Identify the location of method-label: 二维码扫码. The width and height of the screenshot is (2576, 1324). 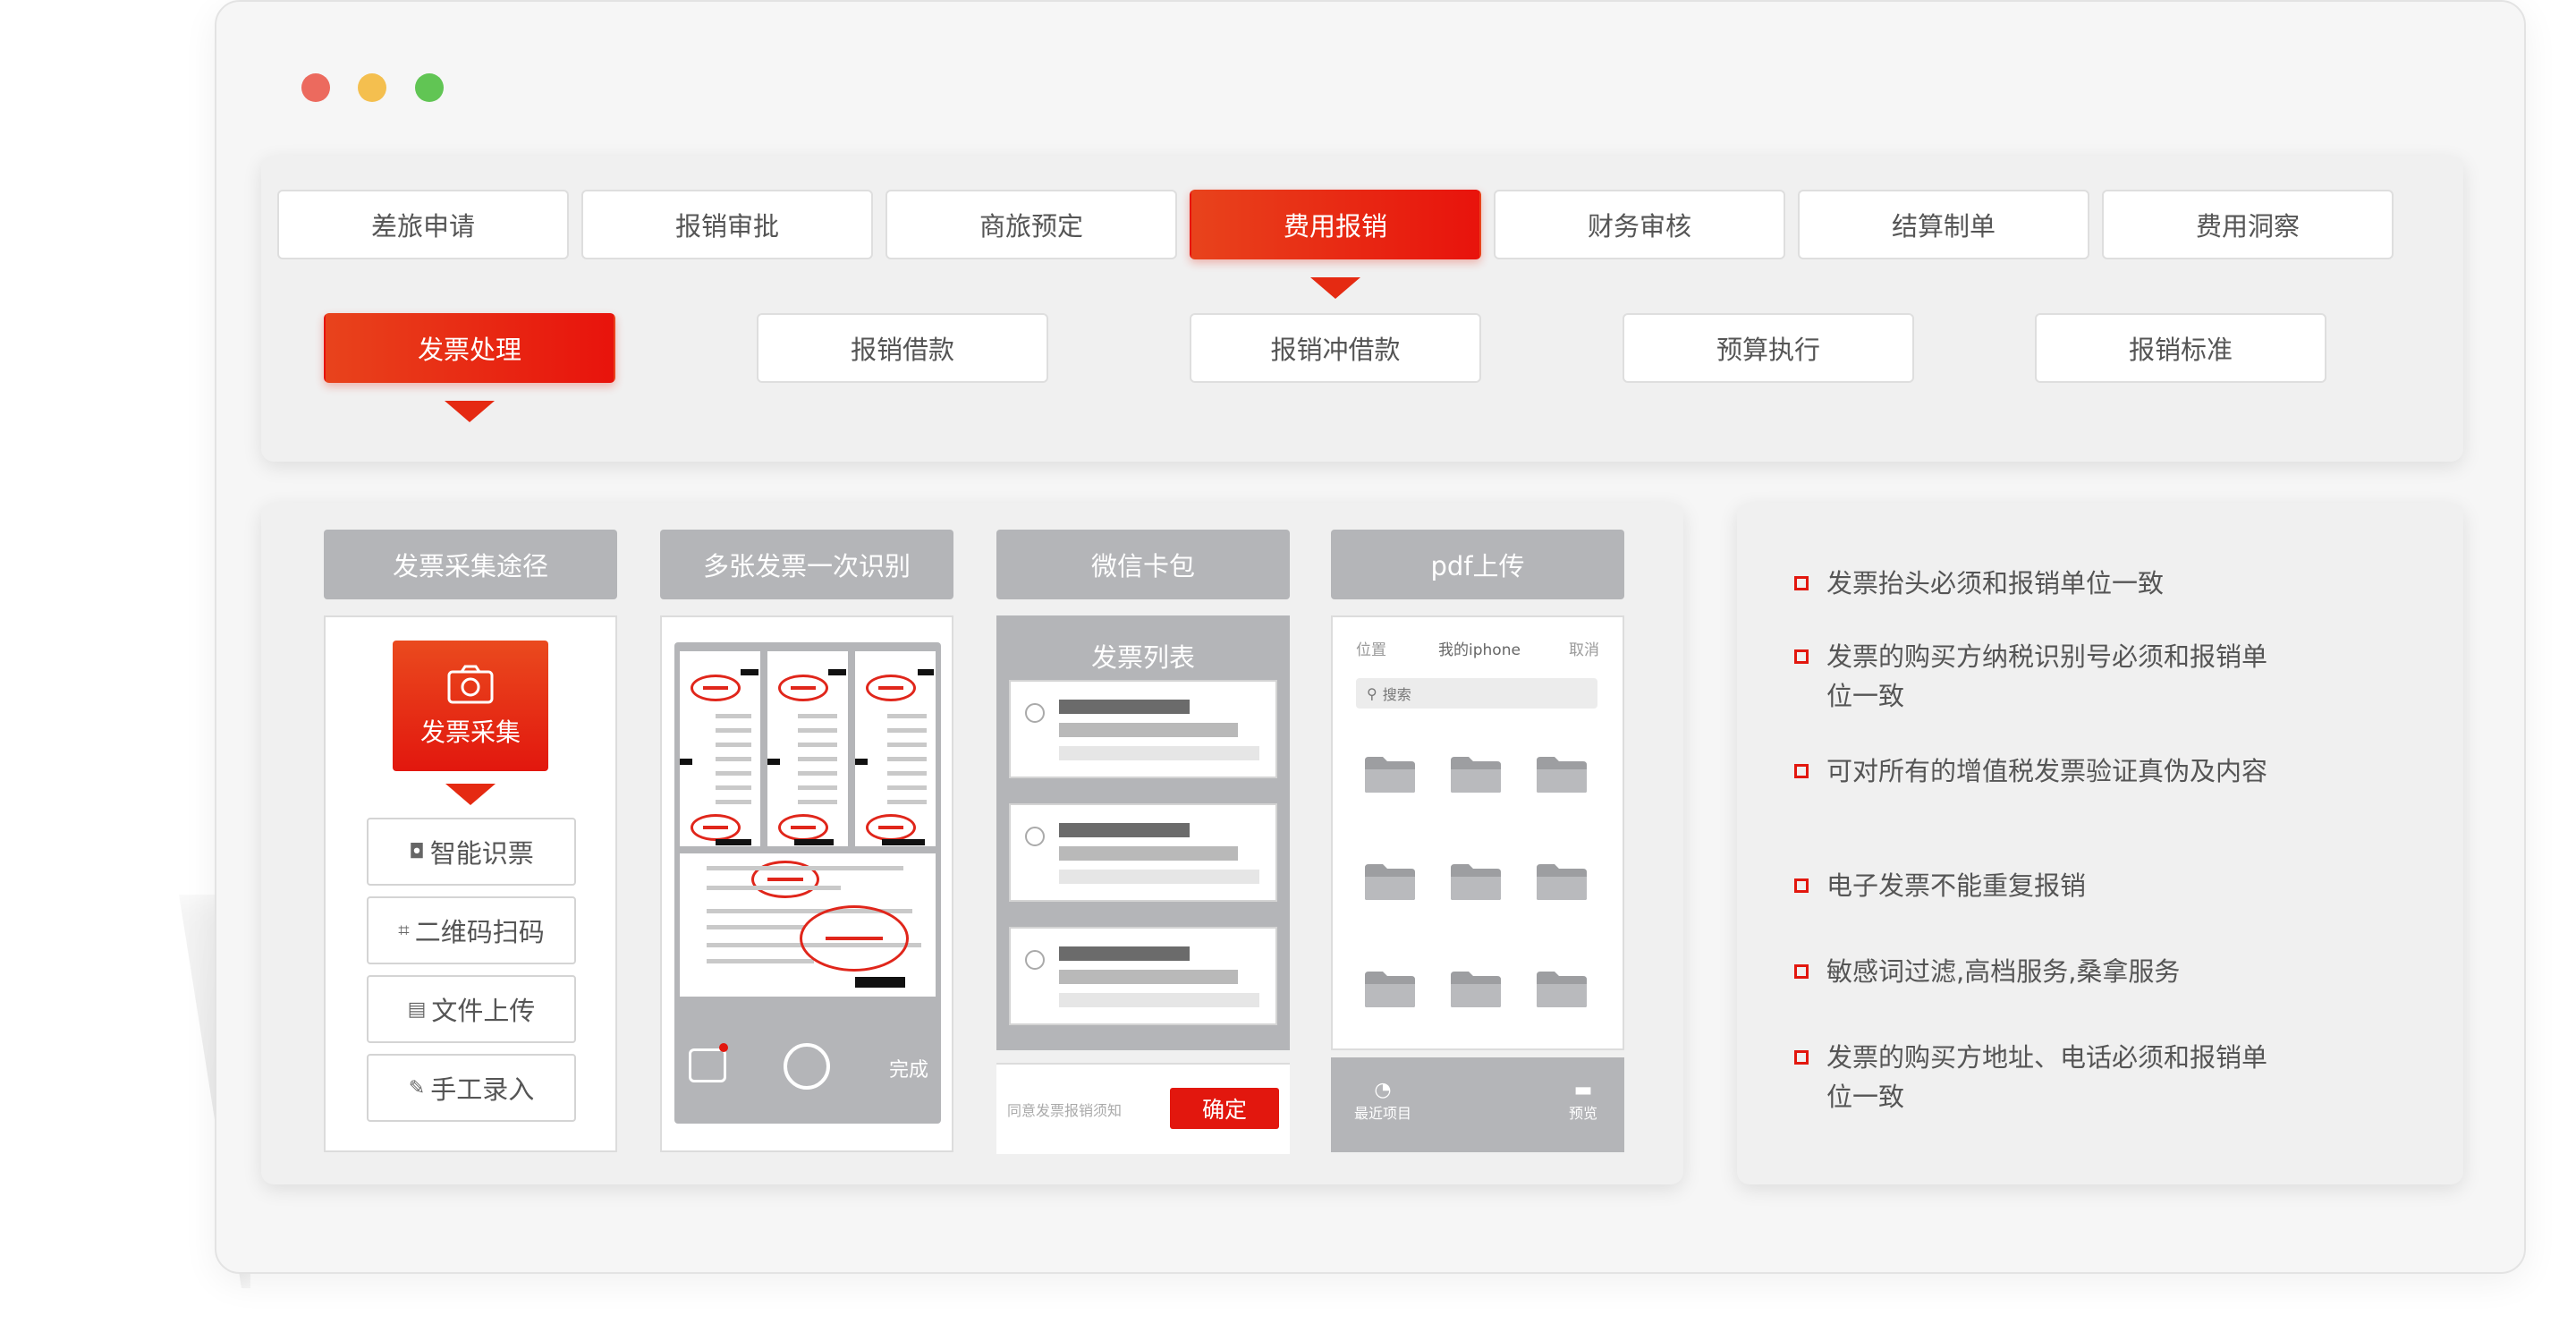
(479, 932).